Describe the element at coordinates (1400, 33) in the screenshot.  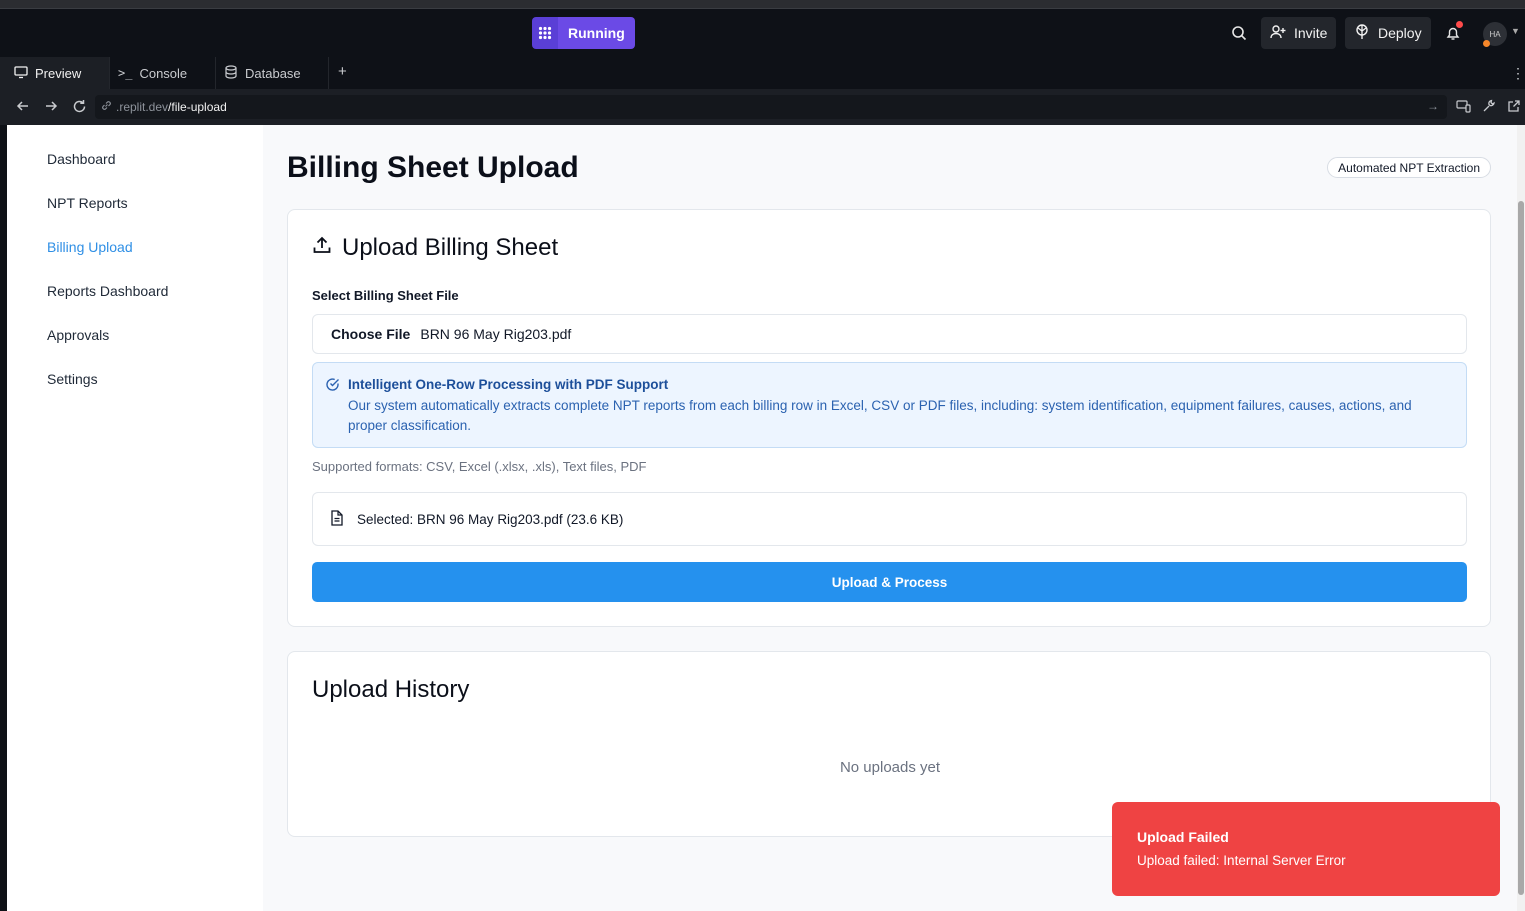
I see `deploy-label: Deploy` at that location.